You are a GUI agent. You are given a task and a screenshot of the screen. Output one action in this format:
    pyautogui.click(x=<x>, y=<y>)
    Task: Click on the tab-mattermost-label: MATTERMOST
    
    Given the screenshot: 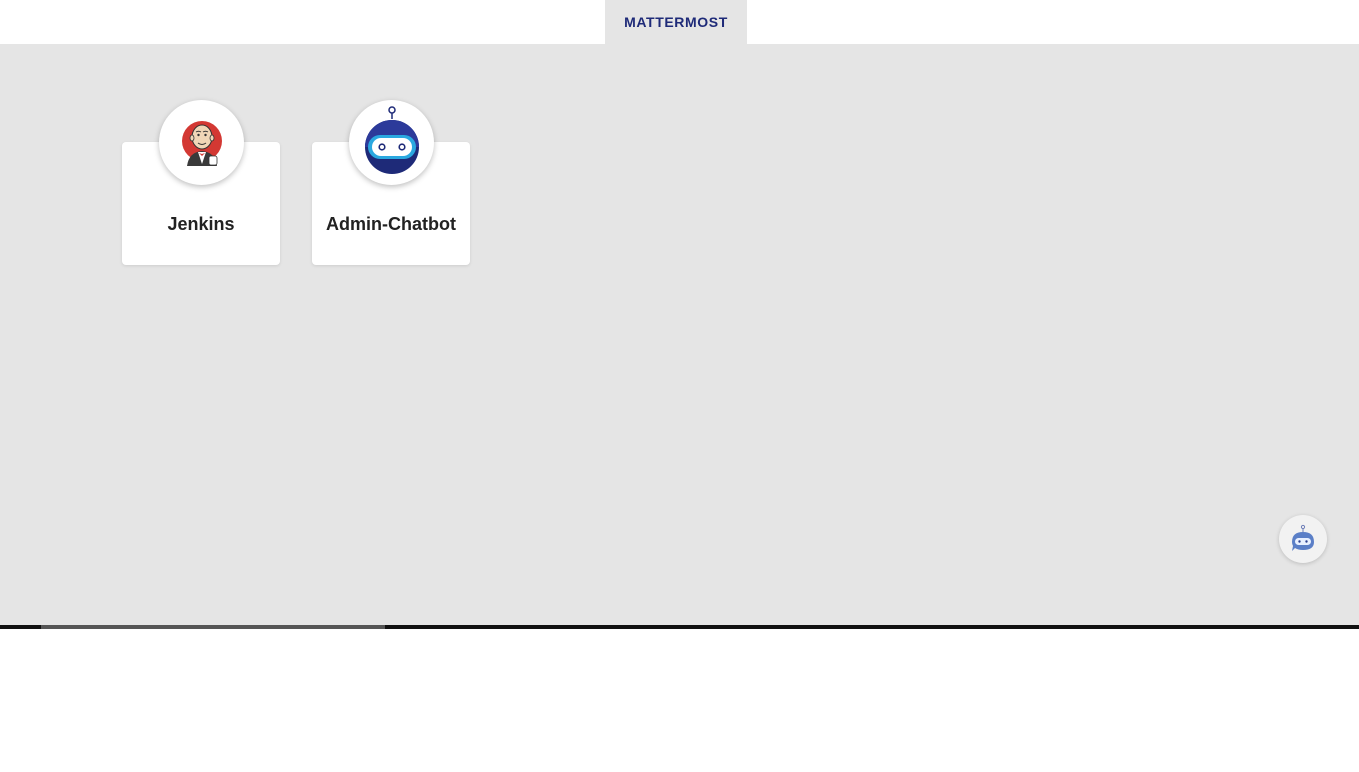 What is the action you would take?
    pyautogui.click(x=676, y=22)
    